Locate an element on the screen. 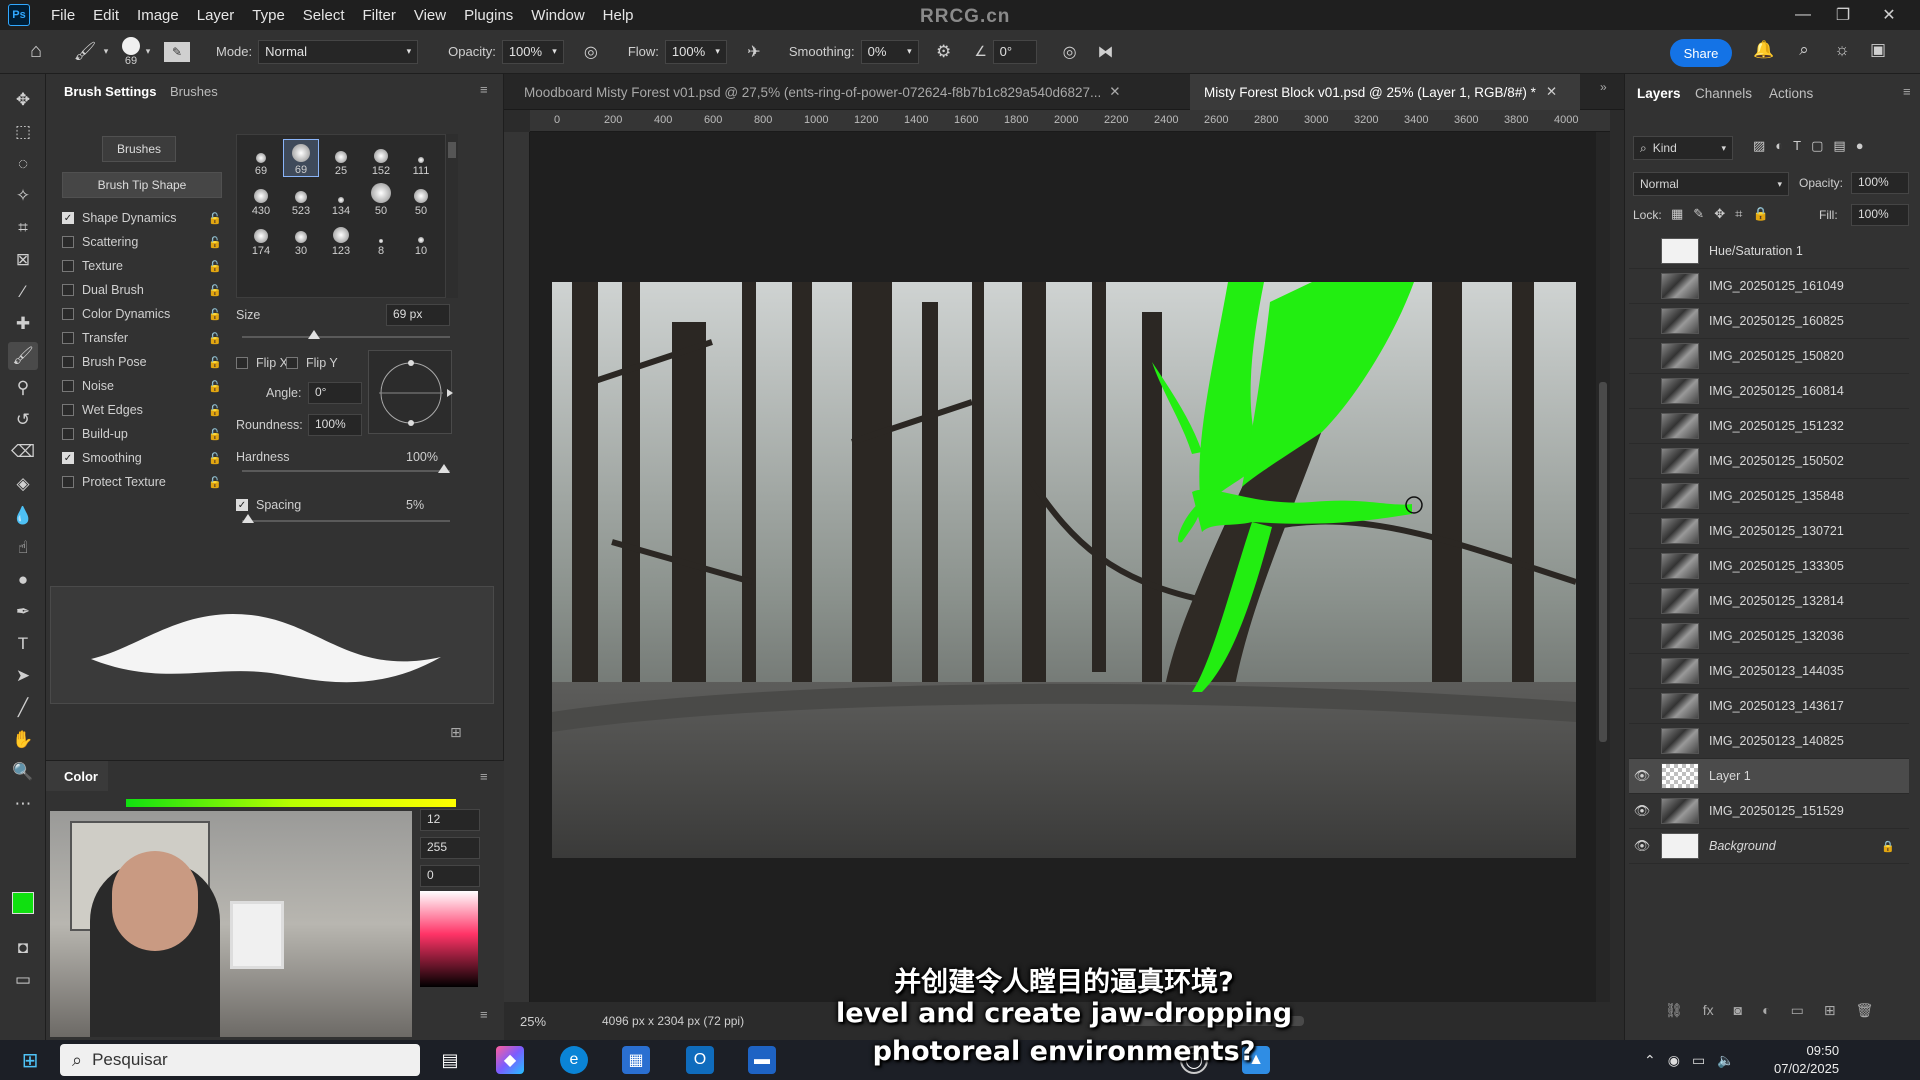 Image resolution: width=1920 pixels, height=1080 pixels. type-tool-icon: T is located at coordinates (23, 644).